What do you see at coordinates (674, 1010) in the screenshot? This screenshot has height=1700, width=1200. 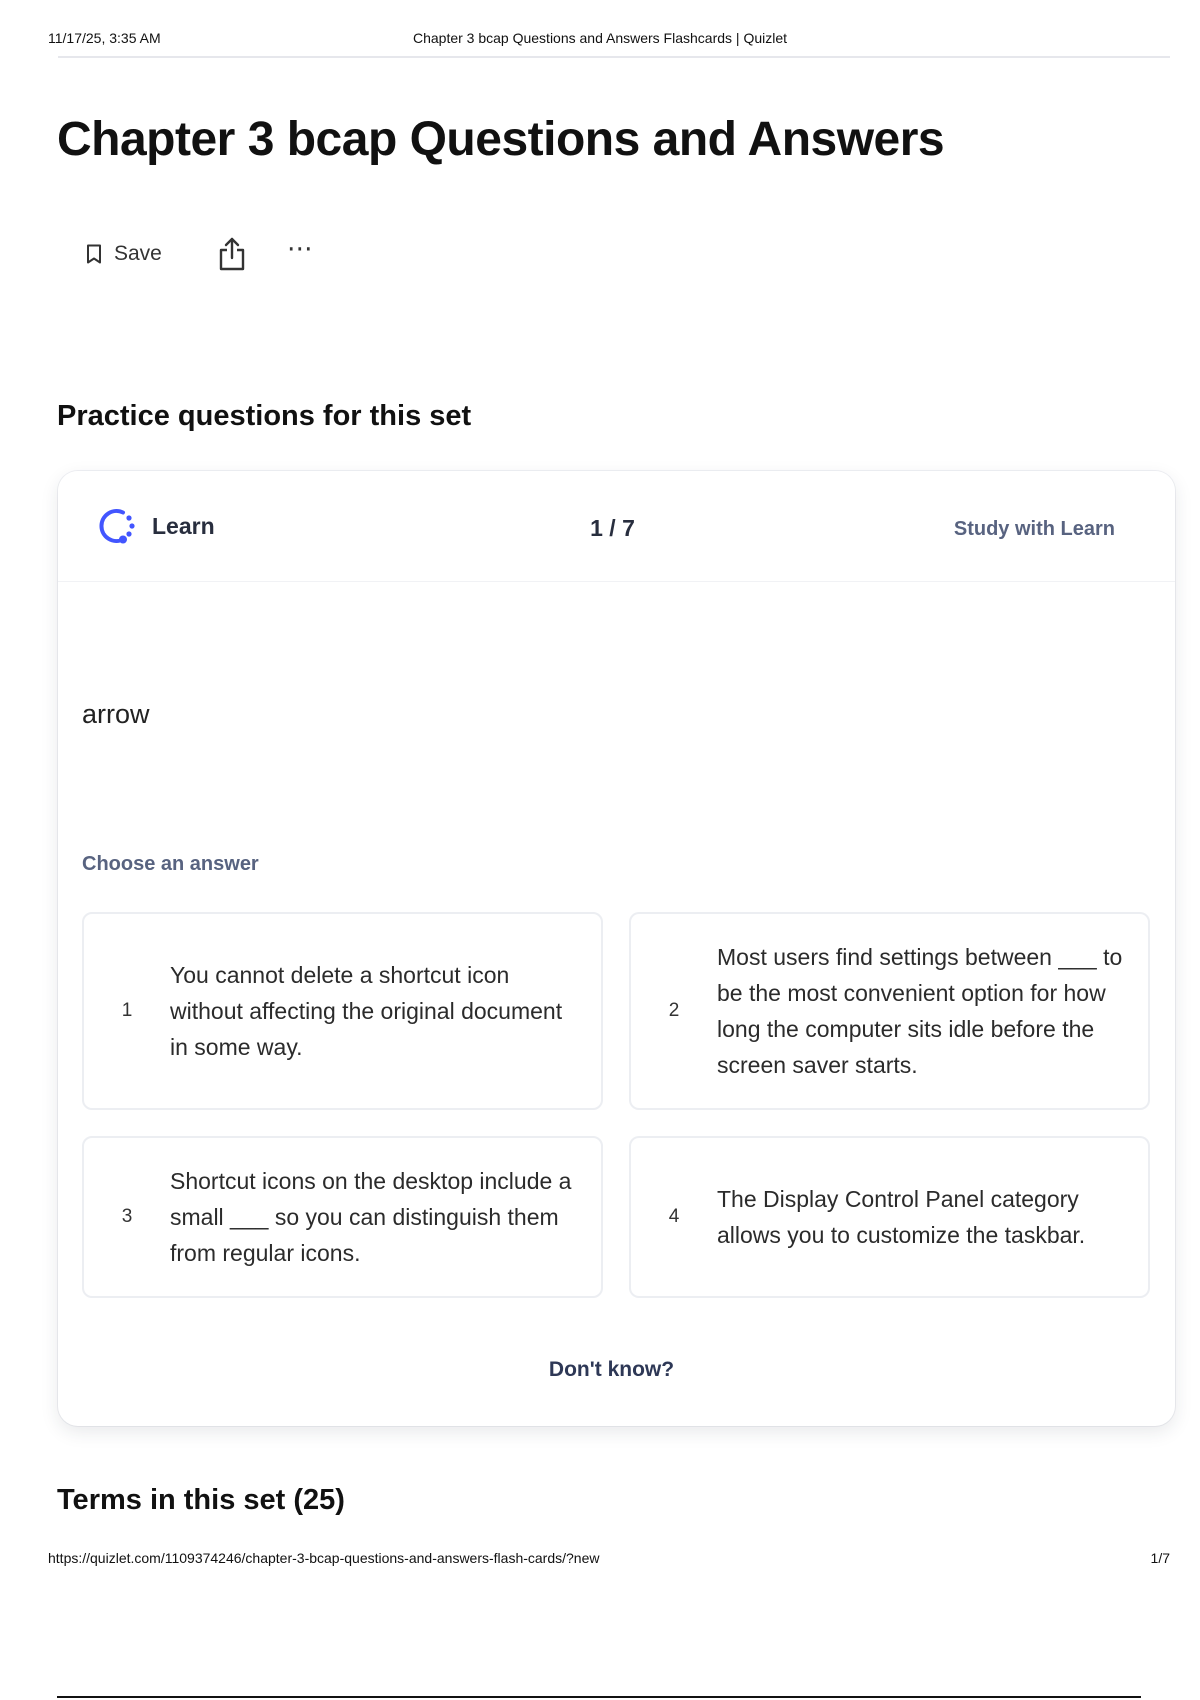 I see `option-number: 2` at bounding box center [674, 1010].